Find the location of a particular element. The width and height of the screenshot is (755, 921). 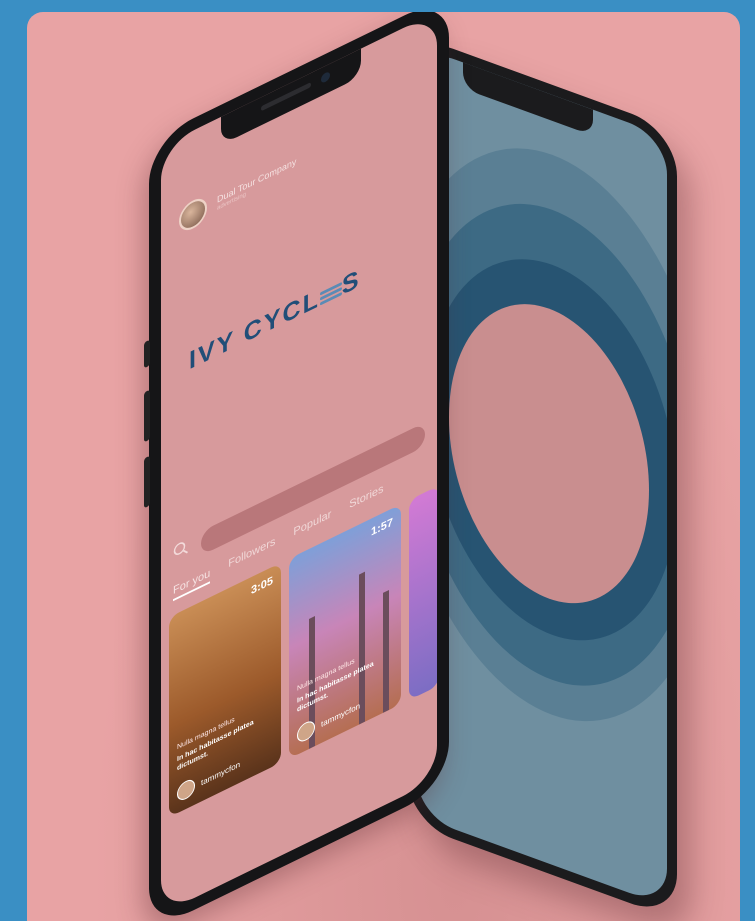

tab-stories: Stories is located at coordinates (366, 499).